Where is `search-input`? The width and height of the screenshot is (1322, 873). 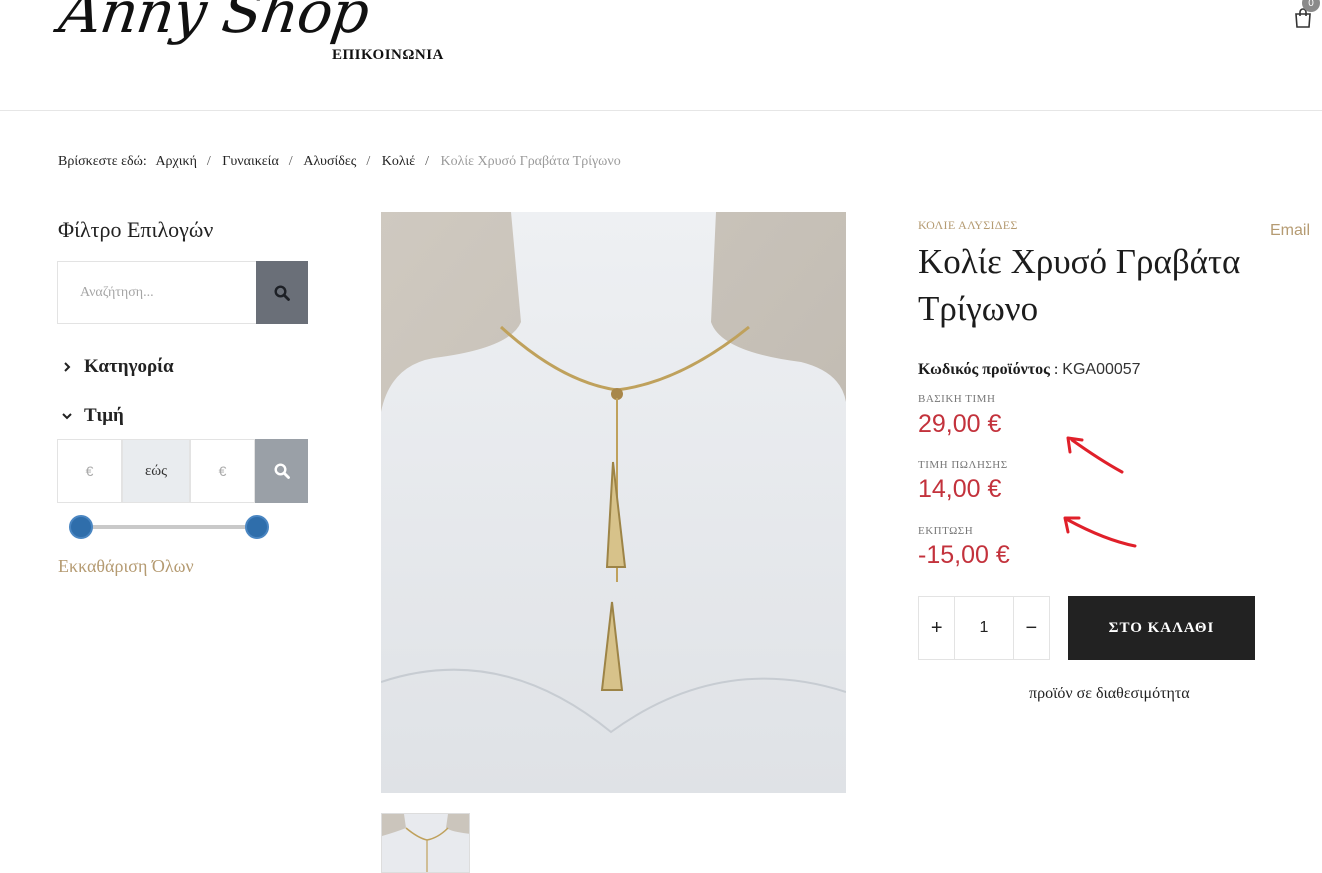
search-input is located at coordinates (157, 292).